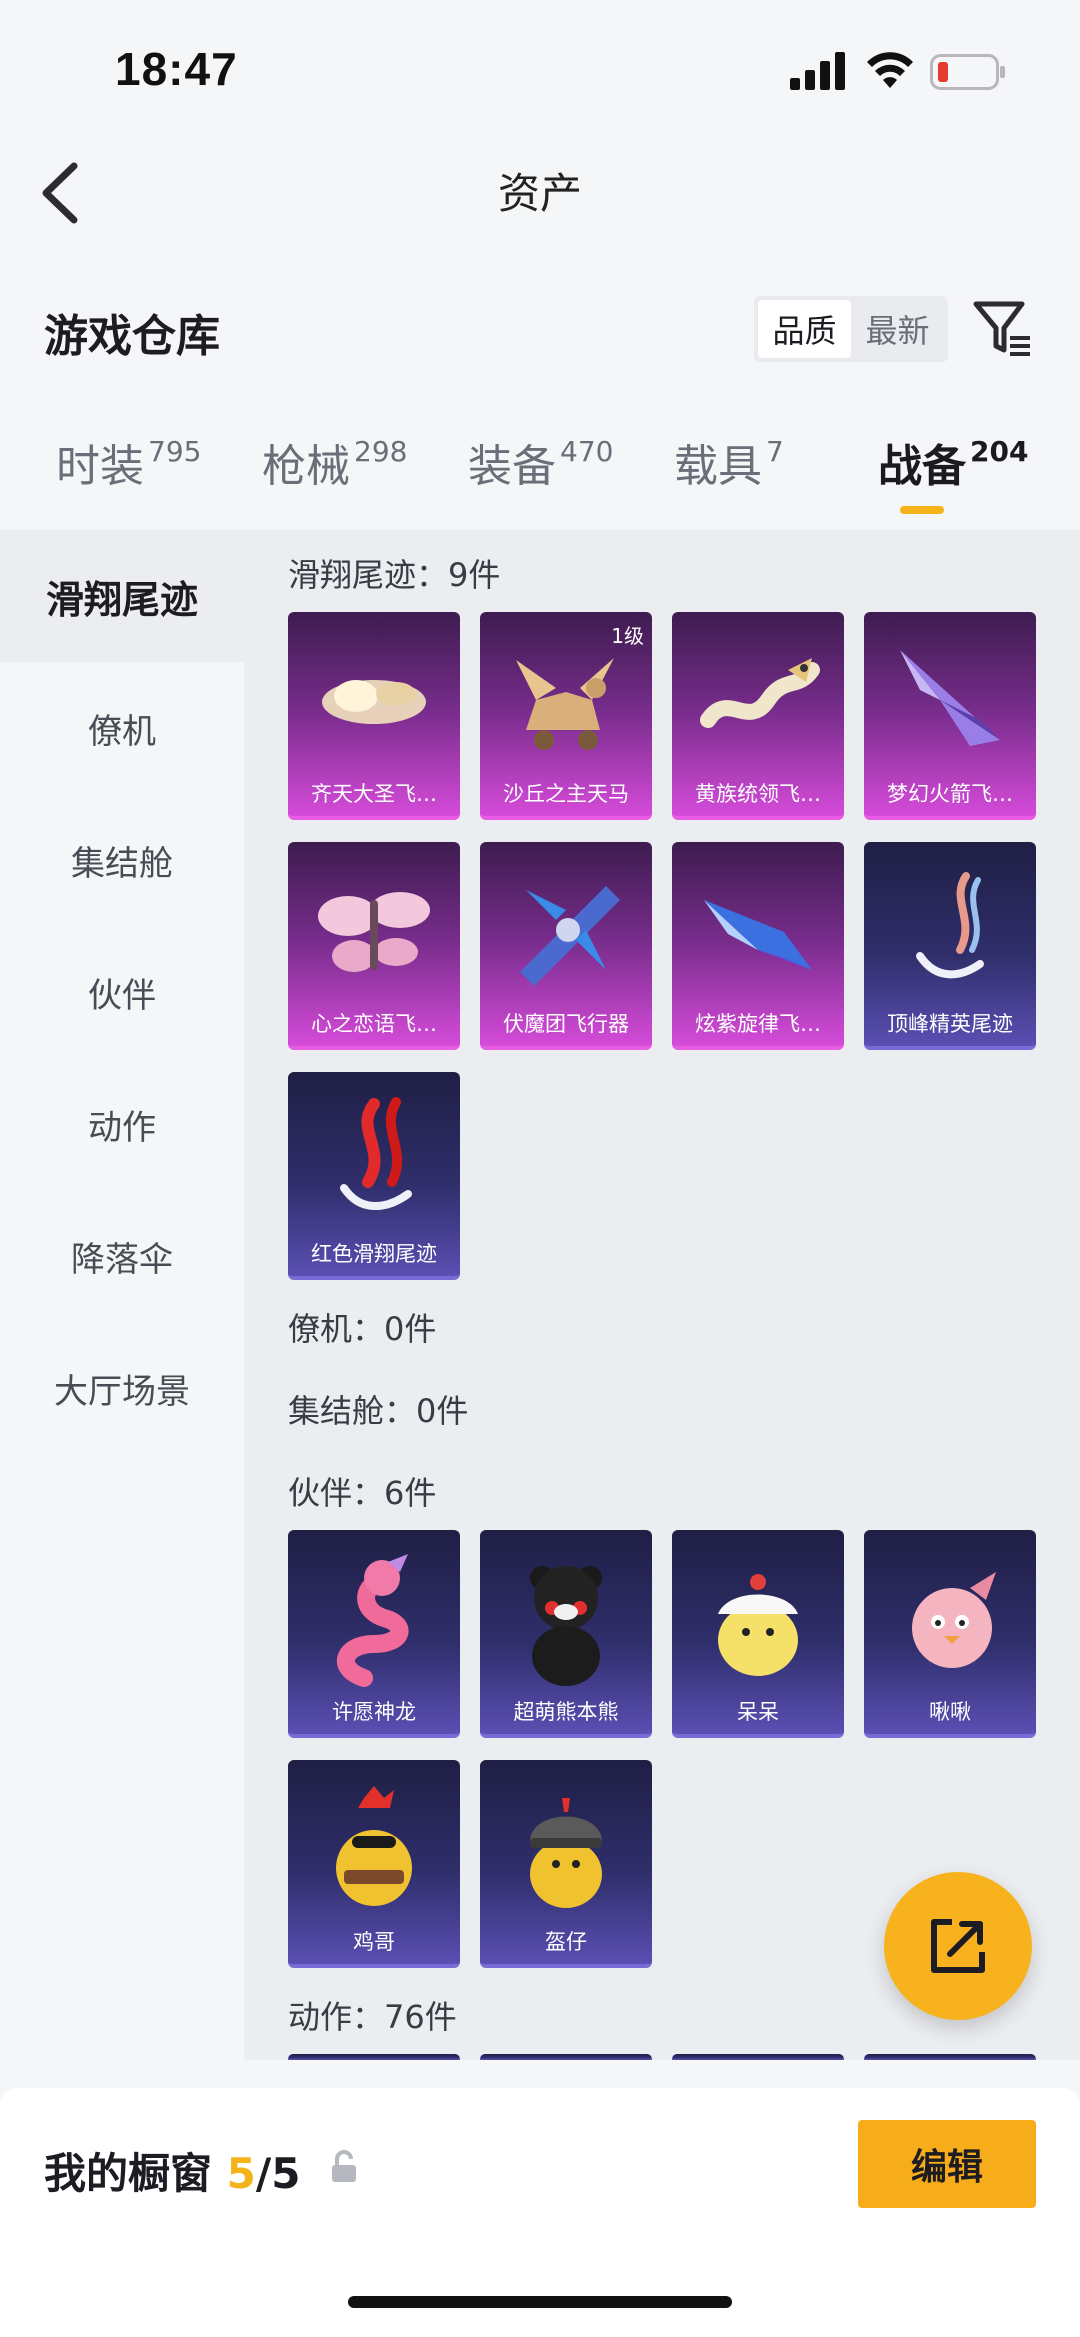 This screenshot has height=2337, width=1080. I want to click on warehouse-title: 游戏仓库, so click(132, 336).